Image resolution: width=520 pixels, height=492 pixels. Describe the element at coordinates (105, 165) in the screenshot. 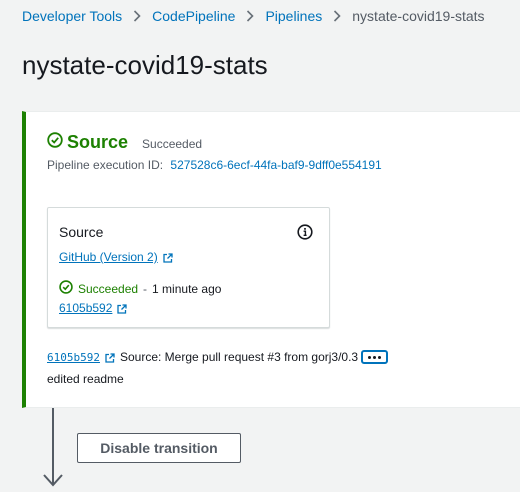

I see `execution-id-label: Pipeline execution ID:` at that location.